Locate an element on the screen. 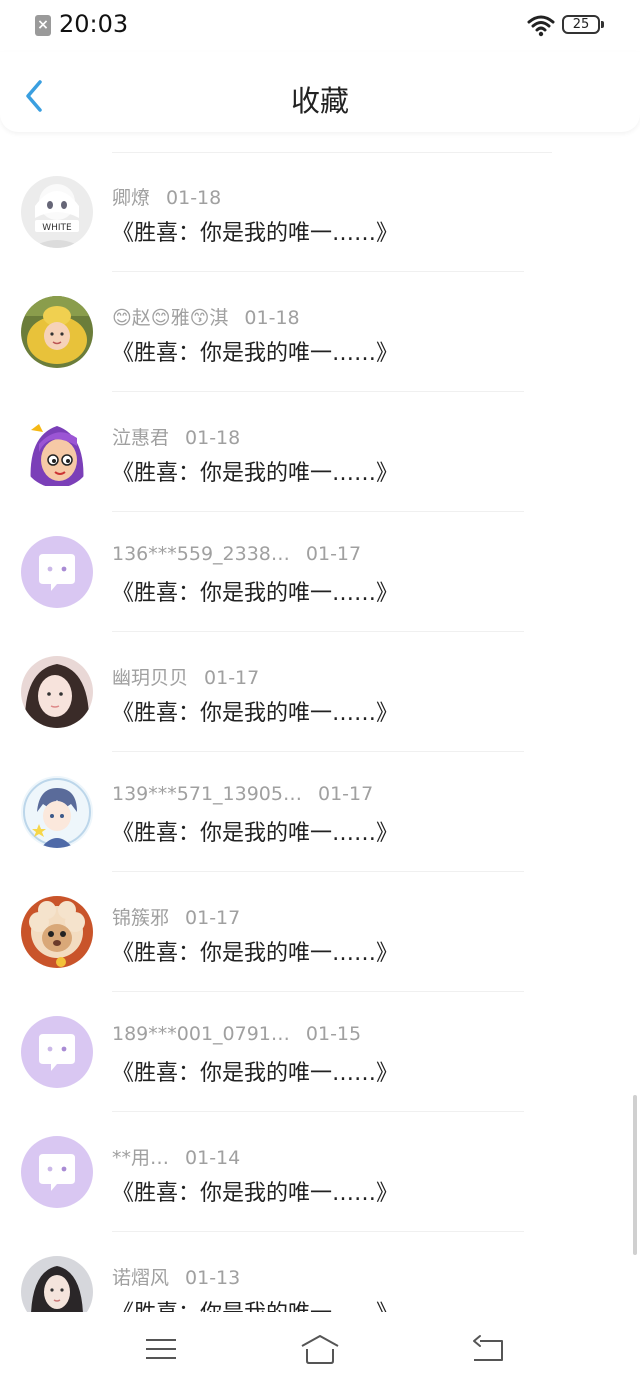 This screenshot has width=640, height=1387. sim-error-icon: × is located at coordinates (43, 25).